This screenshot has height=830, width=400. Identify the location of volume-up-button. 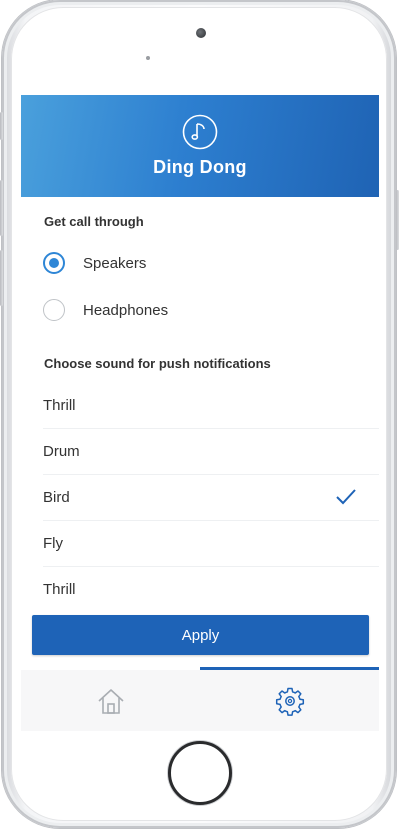
(1, 208).